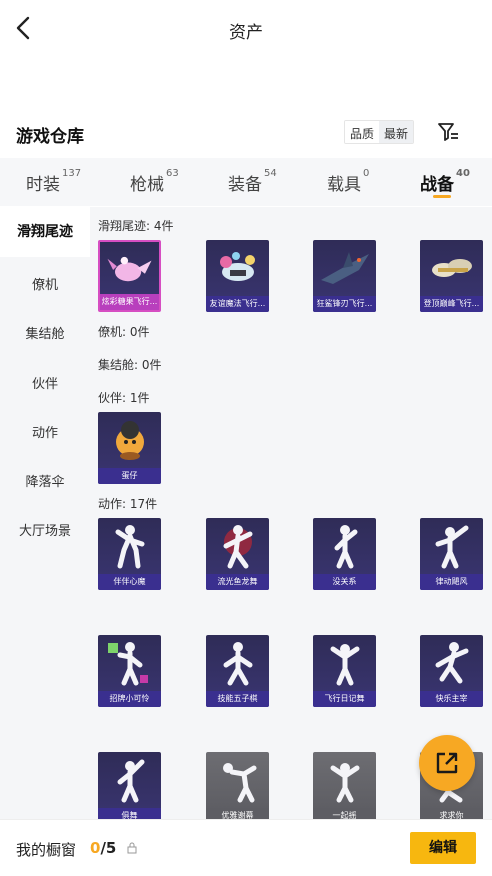  I want to click on group-label-pod: 集结舱: 0件, so click(130, 365).